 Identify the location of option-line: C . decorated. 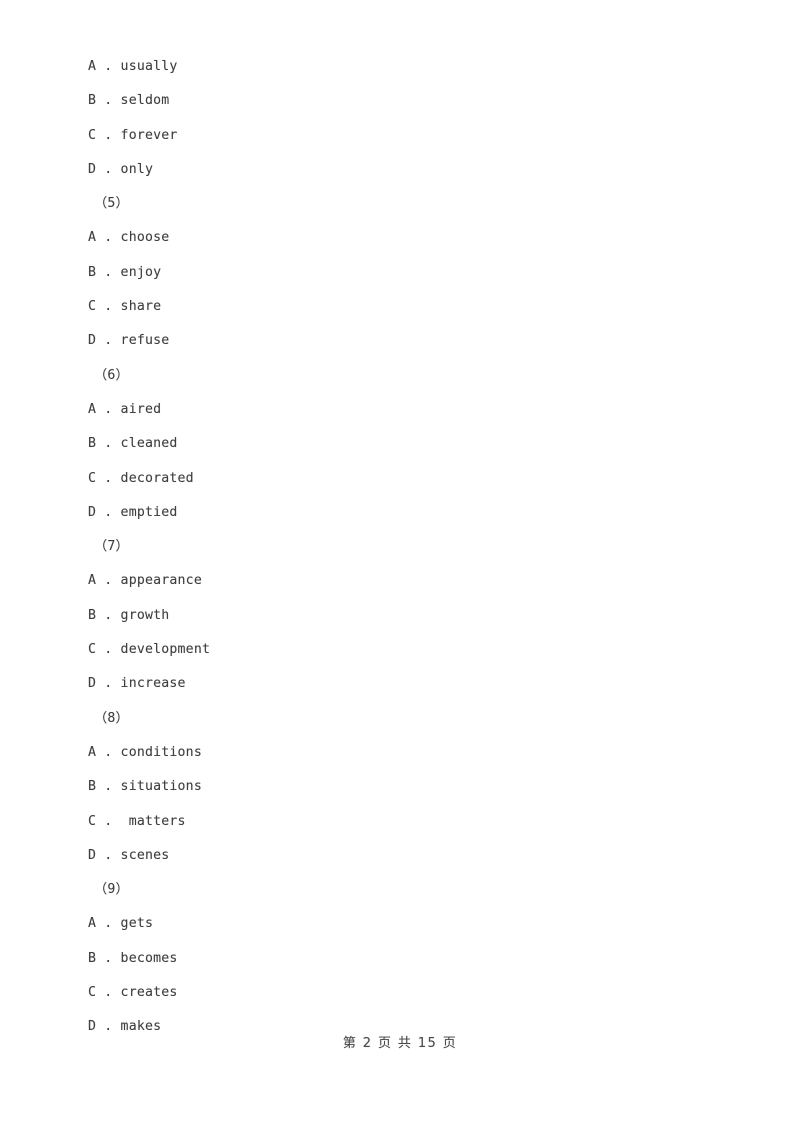
(141, 478).